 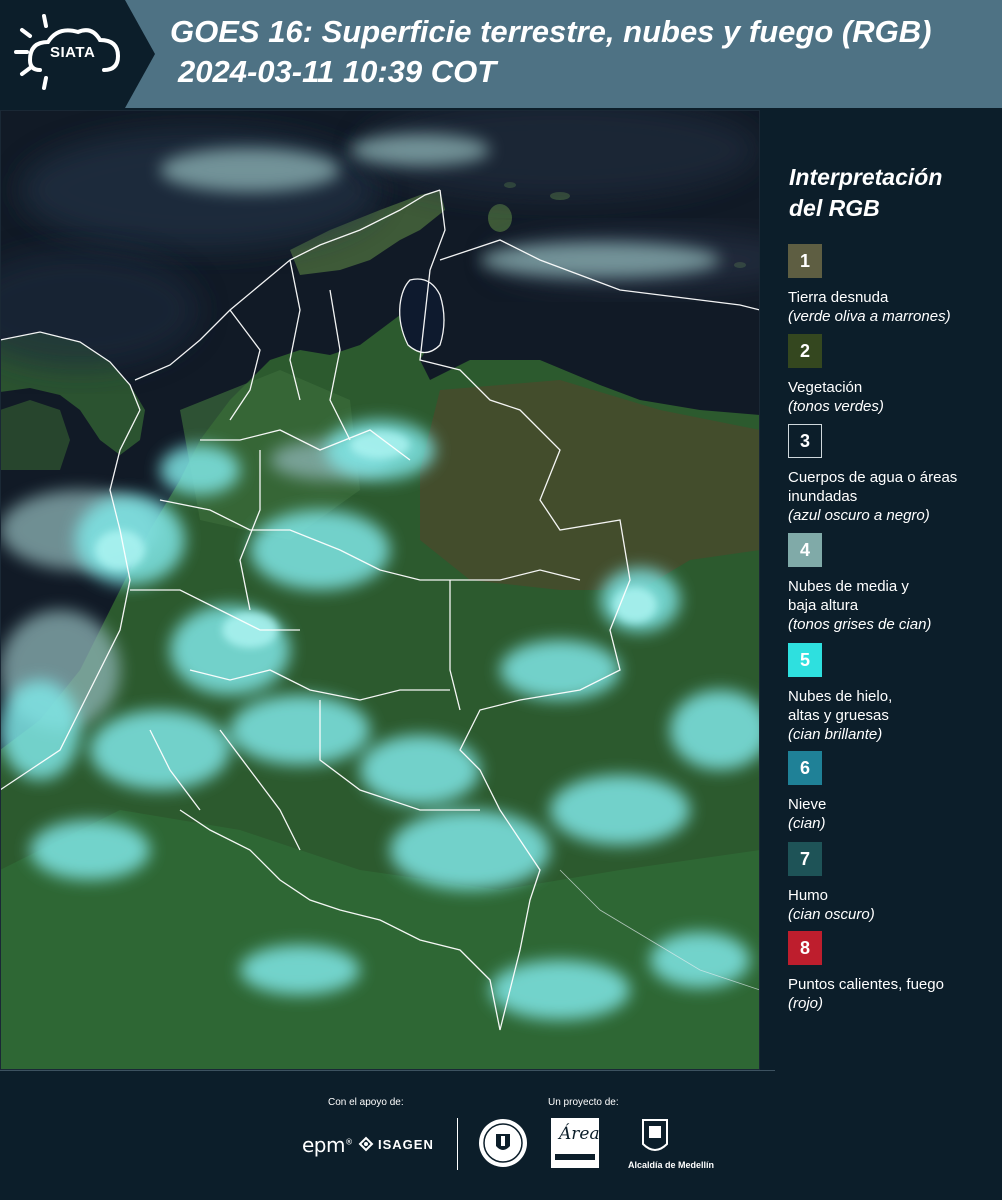 I want to click on swatch-number: 6, so click(x=804, y=767).